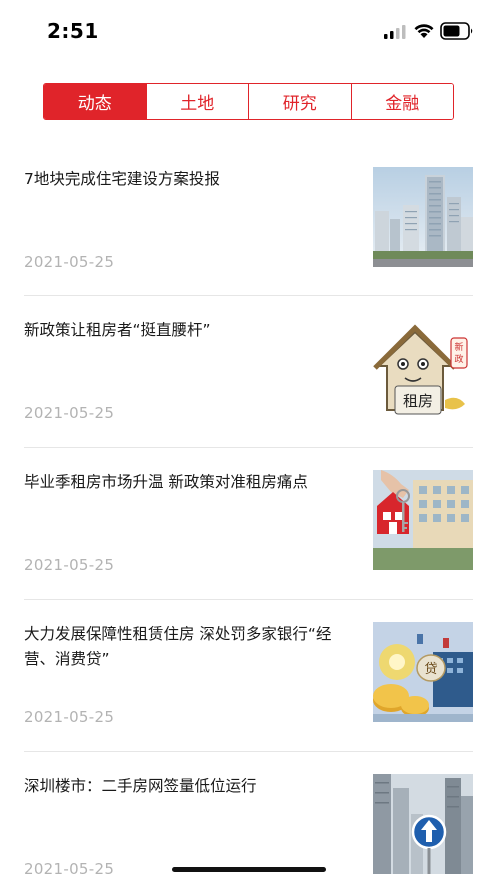  Describe the element at coordinates (418, 401) in the screenshot. I see `svg-text: 租房` at that location.